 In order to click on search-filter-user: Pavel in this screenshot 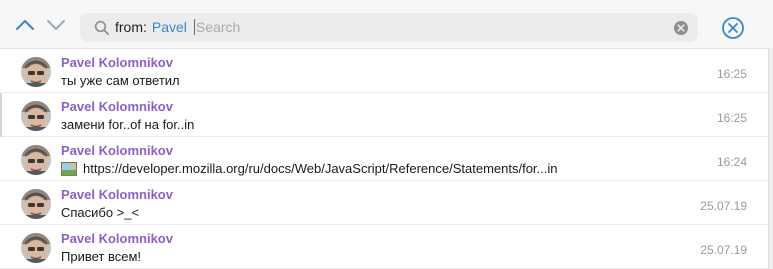, I will do `click(169, 27)`.